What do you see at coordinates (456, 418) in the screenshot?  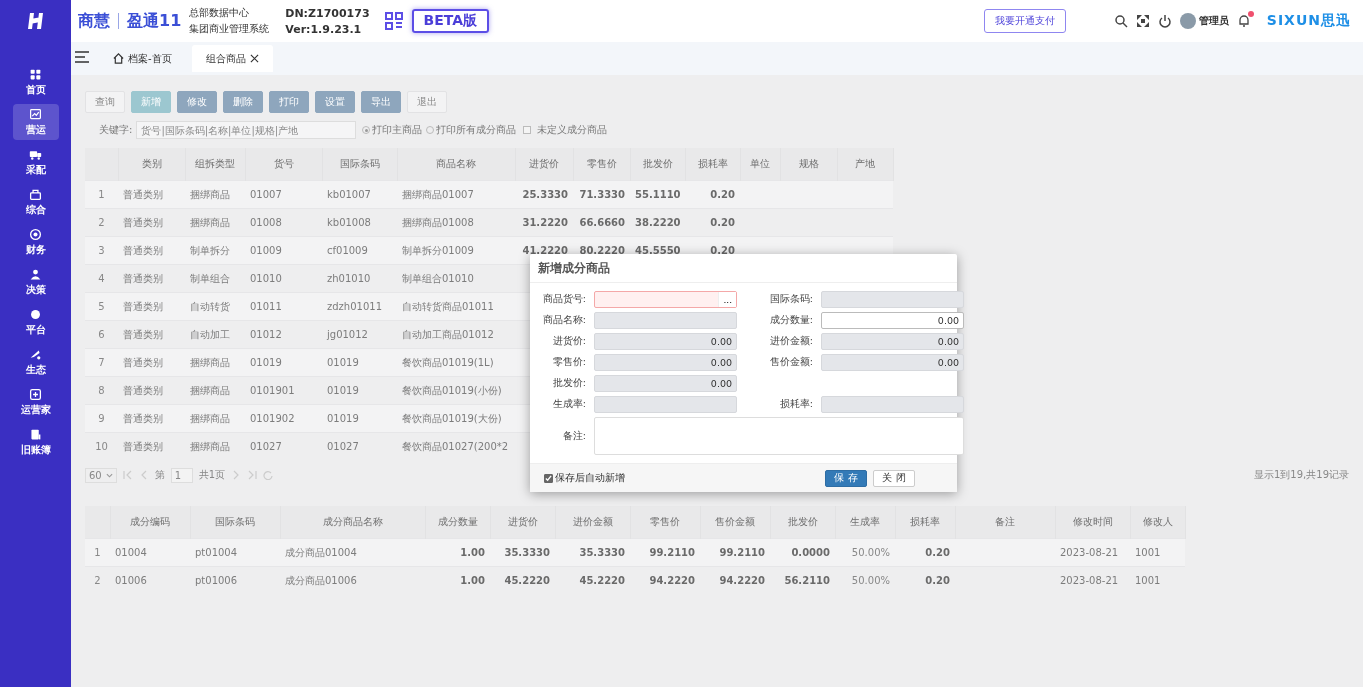 I see `table-cell: 餐饮商品01019(大份)` at bounding box center [456, 418].